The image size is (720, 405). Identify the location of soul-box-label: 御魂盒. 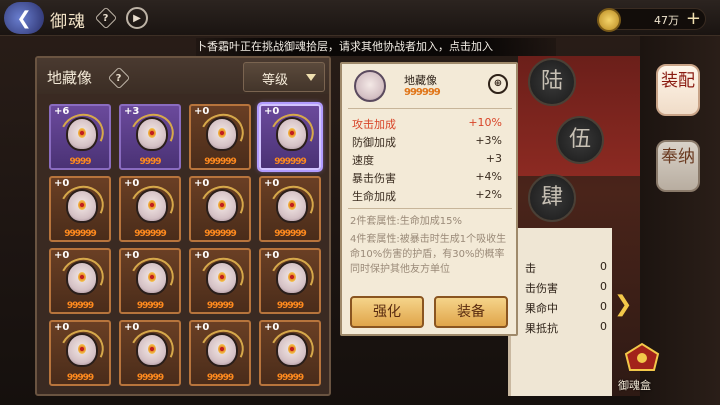
(634, 385).